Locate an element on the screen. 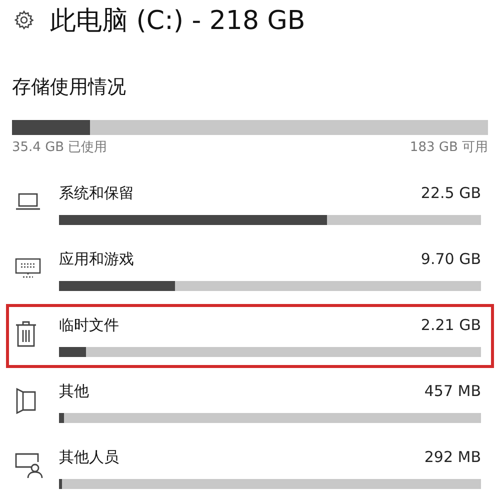 This screenshot has height=494, width=500. category-name: 其他人员 is located at coordinates (89, 457).